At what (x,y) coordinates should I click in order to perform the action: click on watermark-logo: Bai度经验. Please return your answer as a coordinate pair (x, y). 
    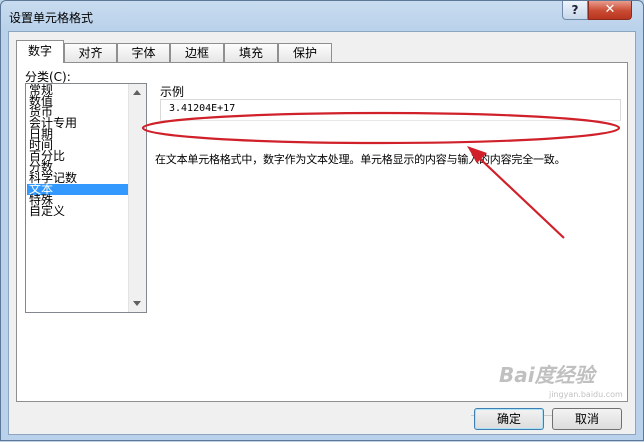
    Looking at the image, I should click on (547, 375).